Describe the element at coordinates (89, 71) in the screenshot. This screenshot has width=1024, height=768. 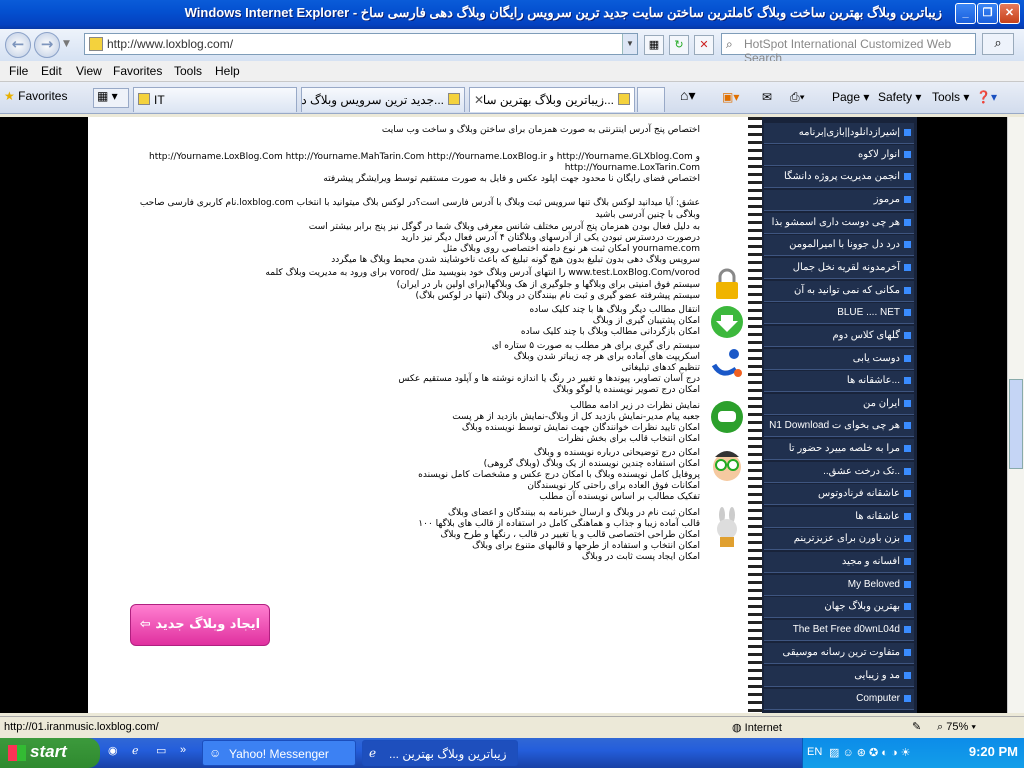
I see `menu-view: View` at that location.